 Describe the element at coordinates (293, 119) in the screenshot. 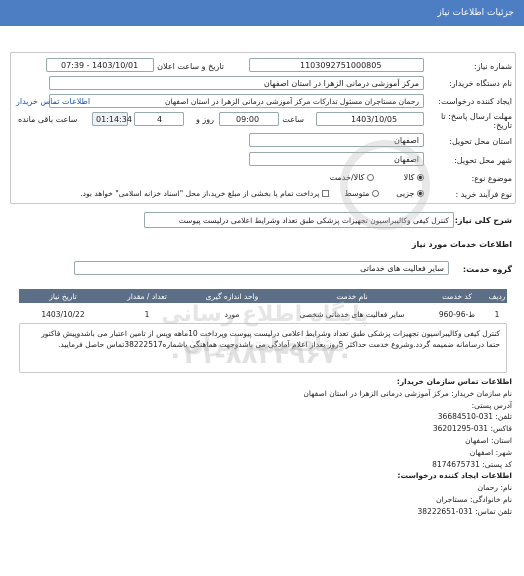

I see `time-label: ساعت` at that location.